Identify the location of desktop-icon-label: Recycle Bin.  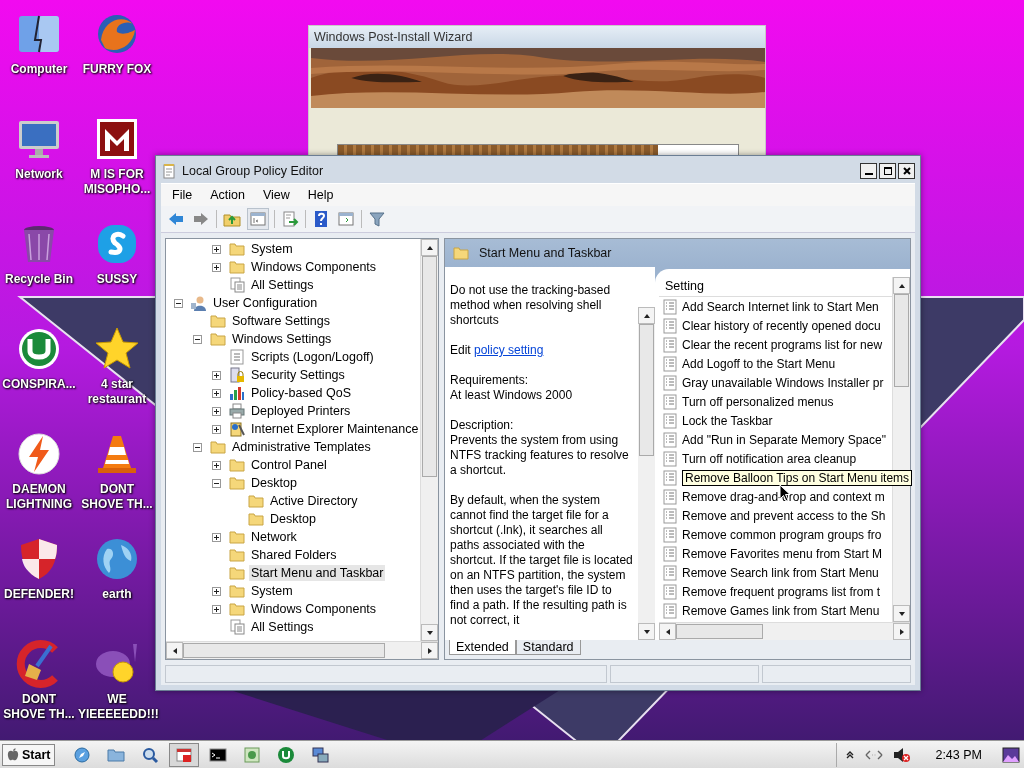
(39, 279).